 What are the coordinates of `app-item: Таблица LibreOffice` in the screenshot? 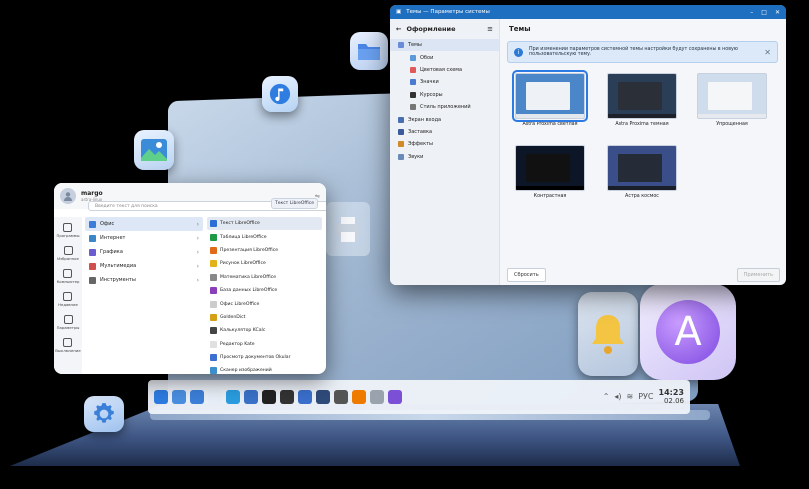 It's located at (264, 236).